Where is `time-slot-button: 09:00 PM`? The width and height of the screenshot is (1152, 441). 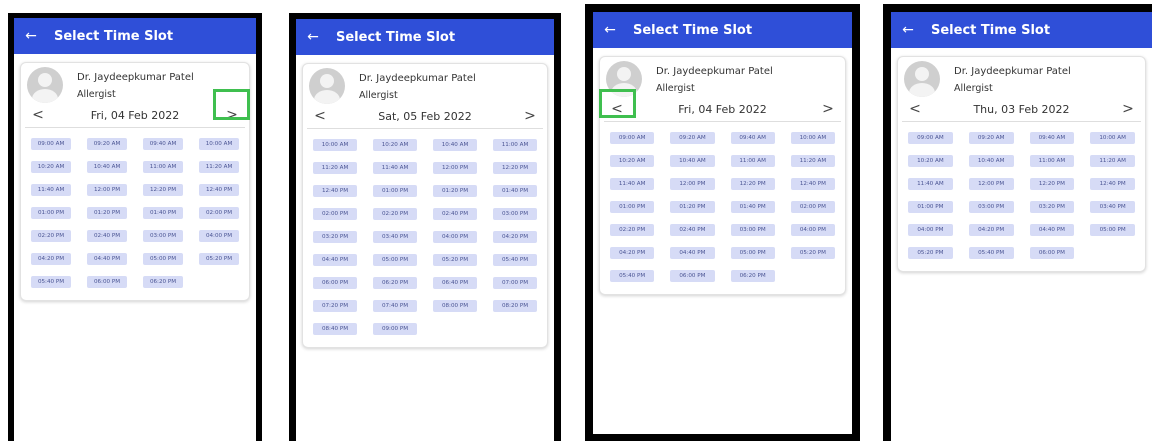 time-slot-button: 09:00 PM is located at coordinates (395, 329).